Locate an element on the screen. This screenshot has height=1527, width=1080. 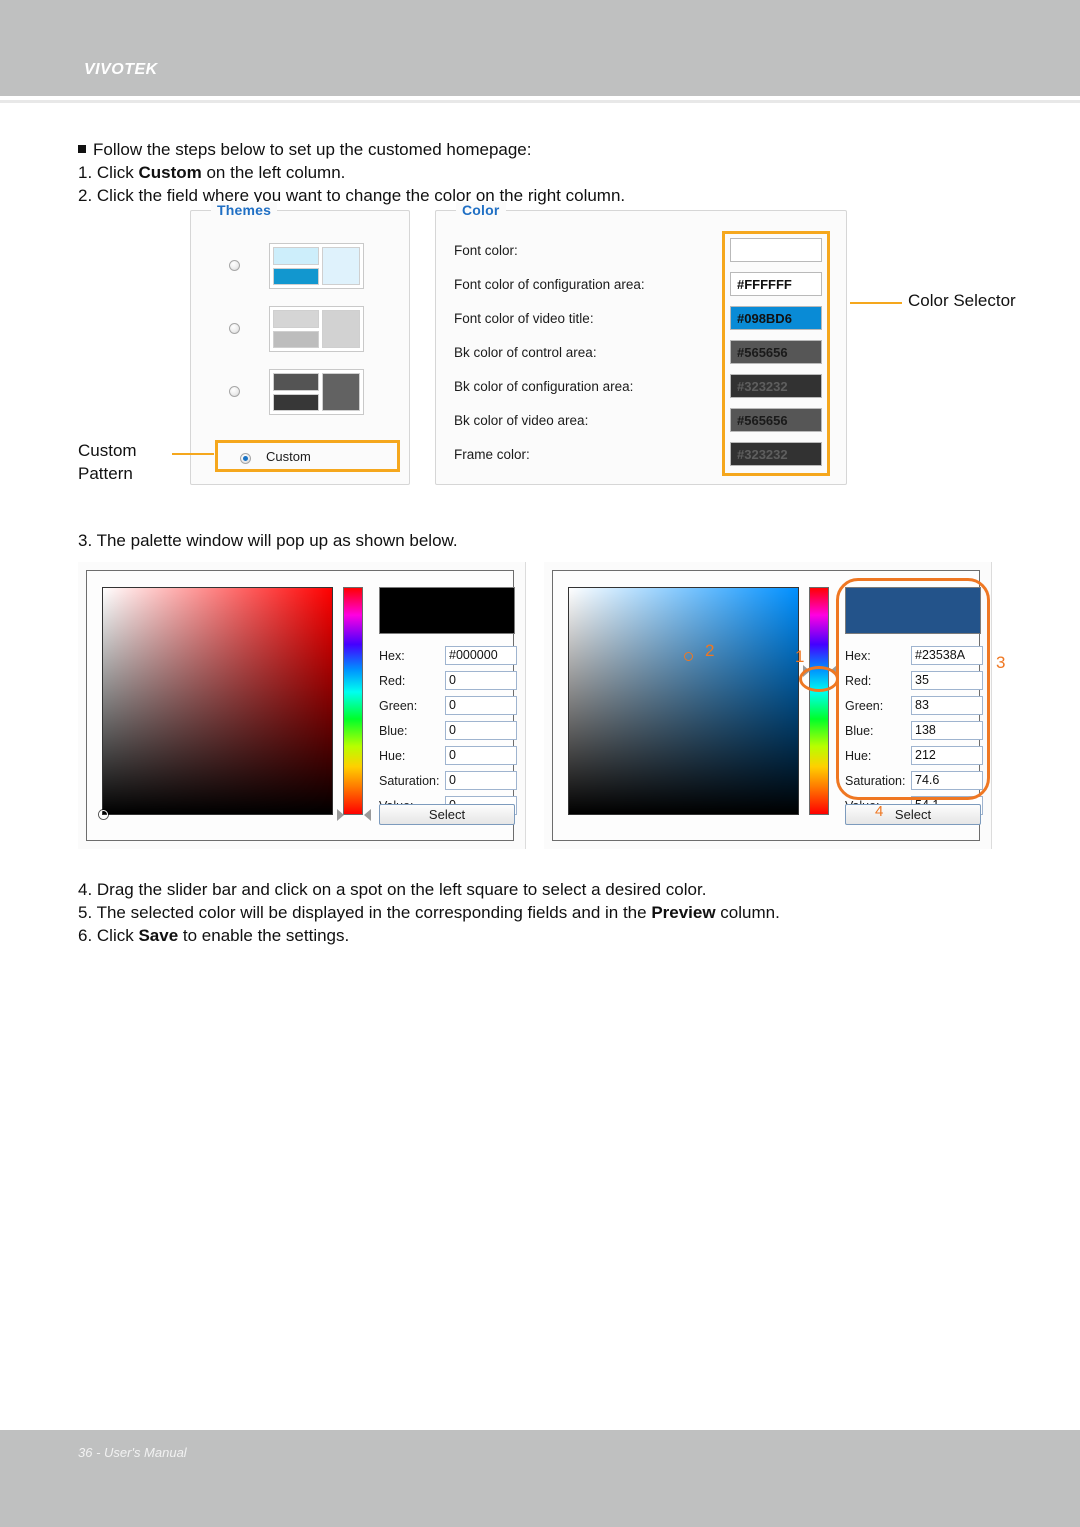
custom-pattern-callout-line2: Pattern is located at coordinates (105, 473).